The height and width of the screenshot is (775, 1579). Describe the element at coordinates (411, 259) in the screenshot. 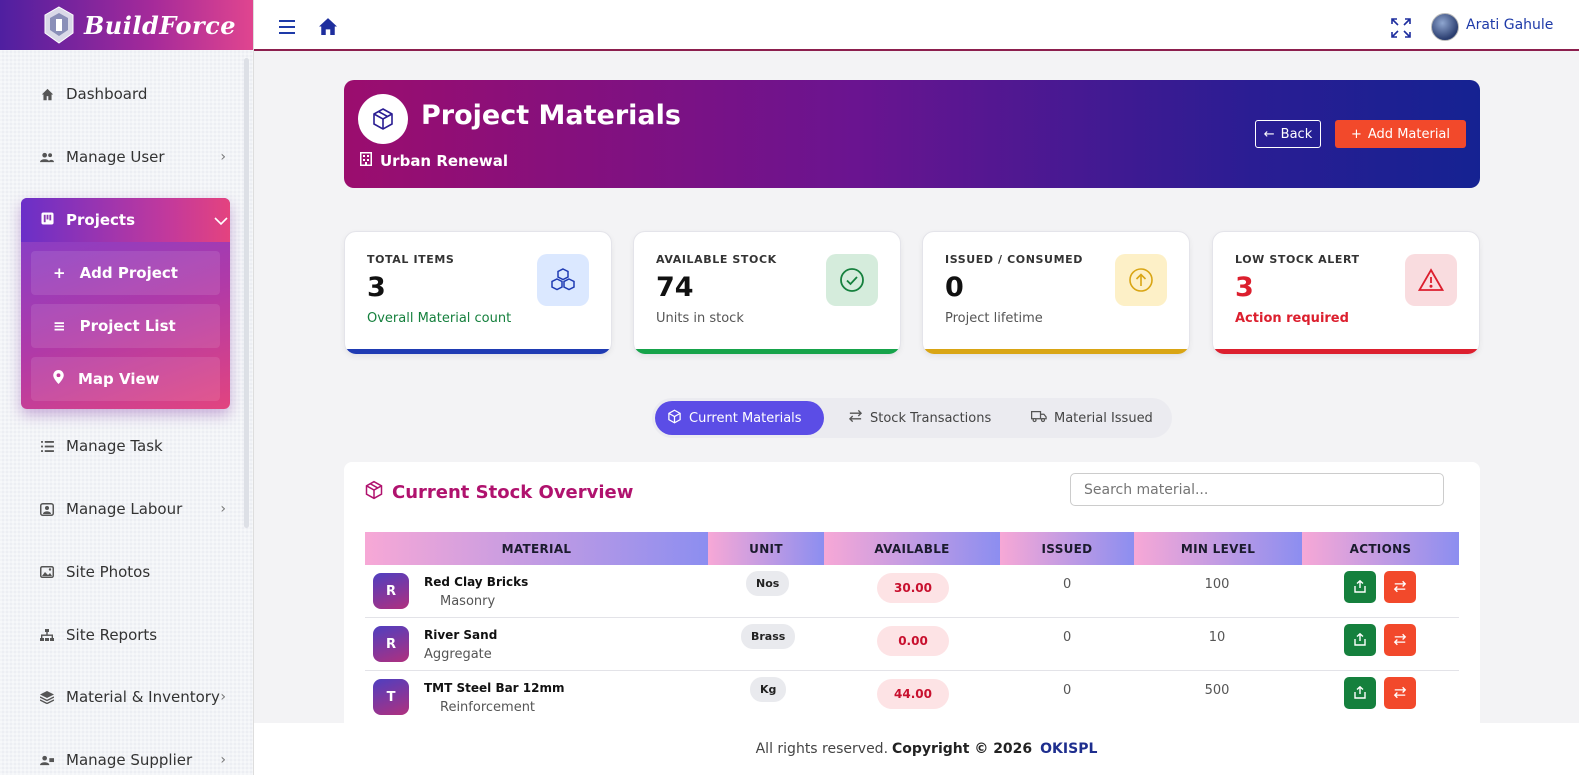

I see `stat-label: TOTAL ITEMS` at that location.